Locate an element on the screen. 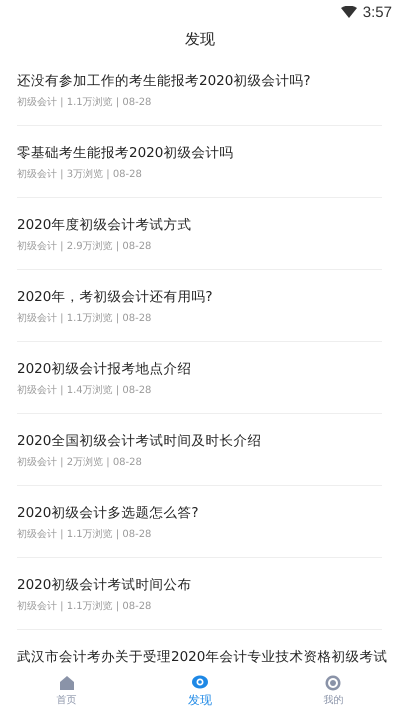 This screenshot has width=400, height=712. article-meta: 初级会计 | 2万浏览 | 08-28 is located at coordinates (80, 463).